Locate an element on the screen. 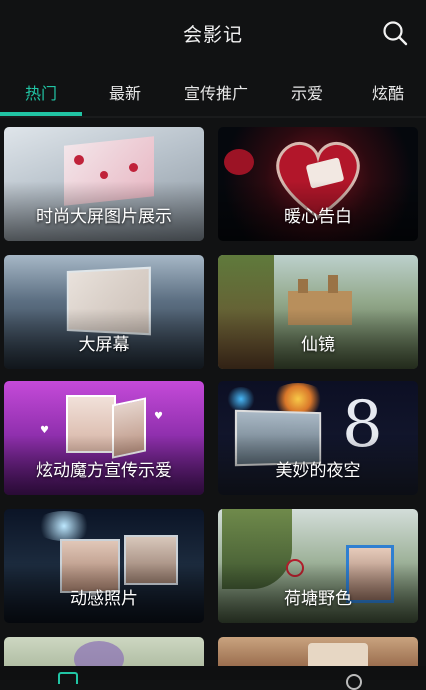 The height and width of the screenshot is (690, 426). card-label: 炫动魔方宣传示爱 is located at coordinates (104, 471).